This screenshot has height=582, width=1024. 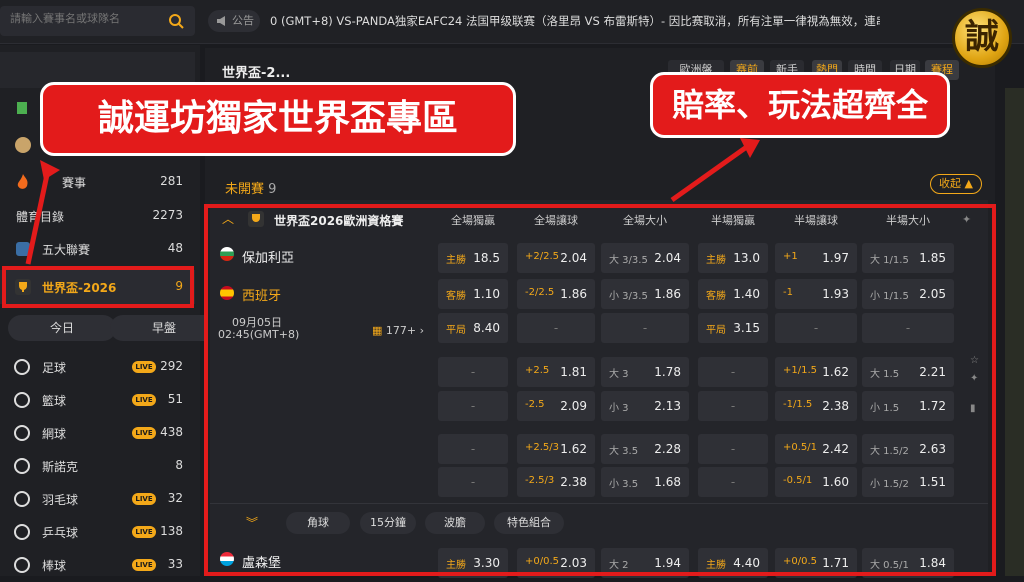 I want to click on sidebar-item-count: 48, so click(x=175, y=248).